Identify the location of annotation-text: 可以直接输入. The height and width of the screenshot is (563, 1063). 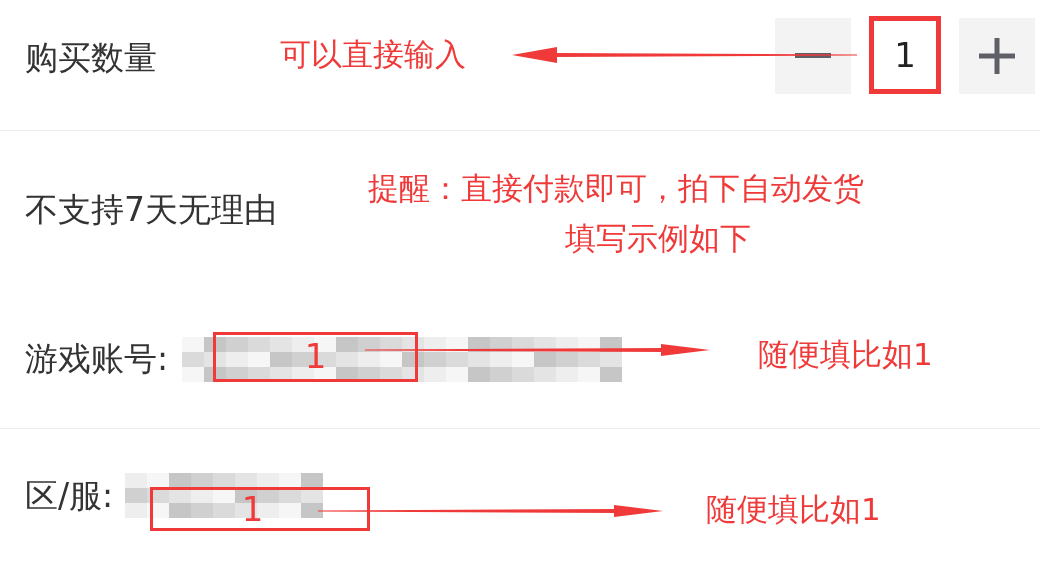
(373, 54).